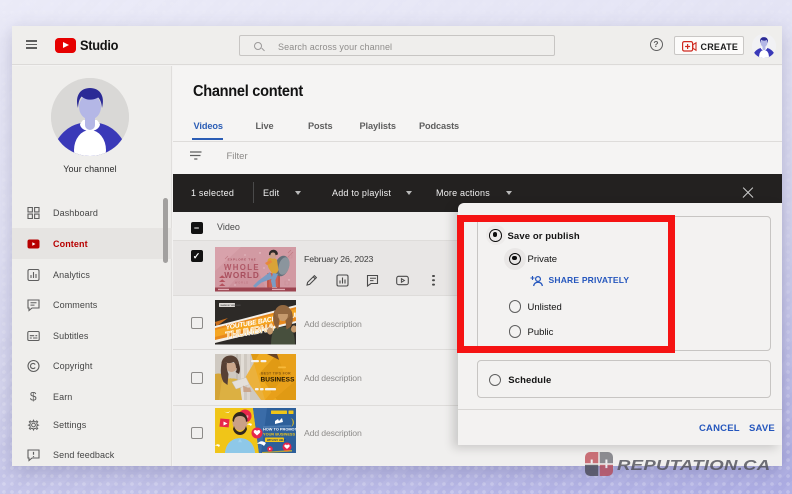 The width and height of the screenshot is (792, 494). What do you see at coordinates (242, 260) in the screenshot?
I see `svg-text: EXPLORE THE` at bounding box center [242, 260].